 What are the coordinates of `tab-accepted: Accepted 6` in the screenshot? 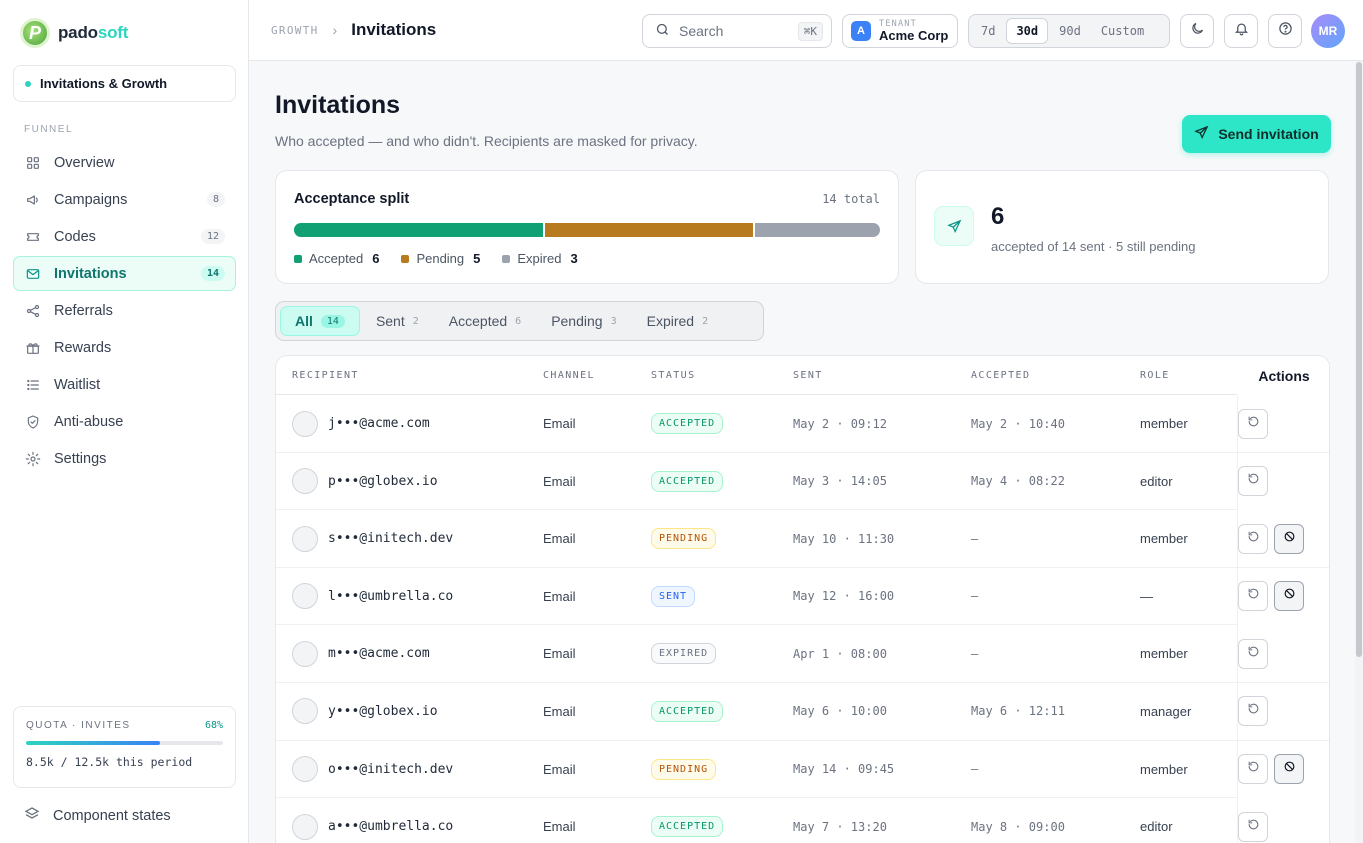 It's located at (485, 321).